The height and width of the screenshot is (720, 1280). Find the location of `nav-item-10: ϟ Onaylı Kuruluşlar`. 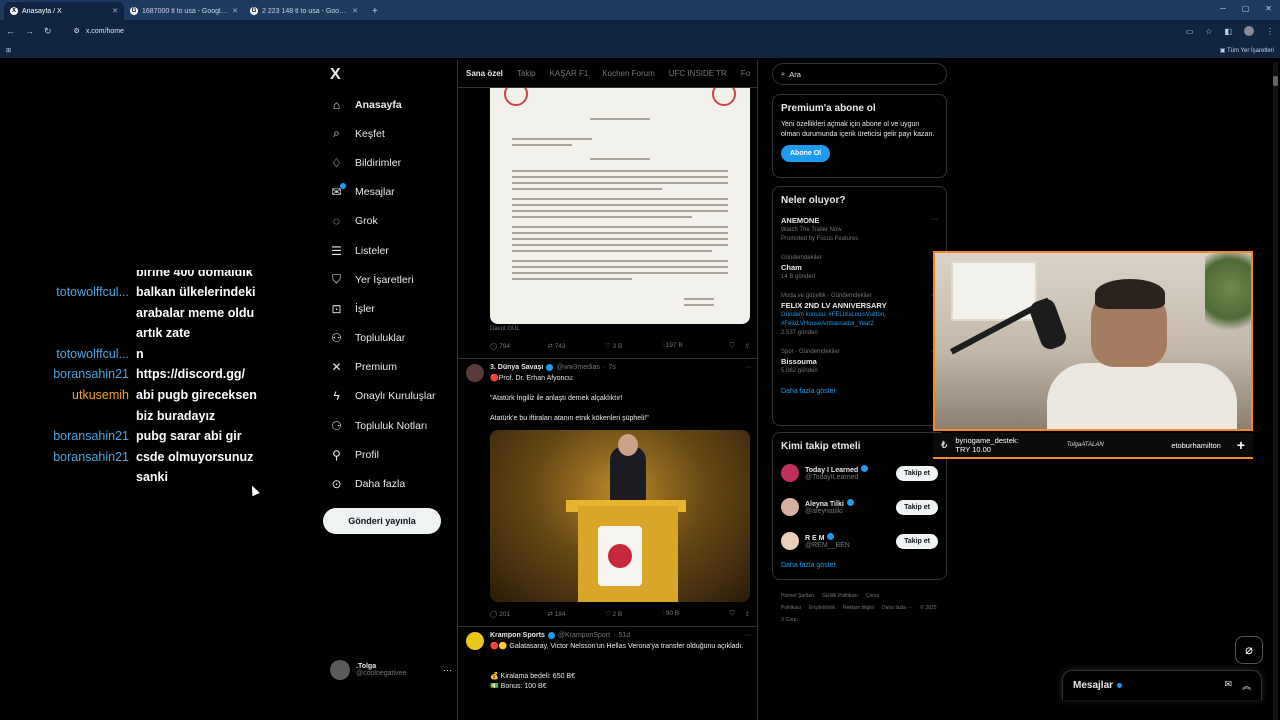

nav-item-10: ϟ Onaylı Kuruluşlar is located at coordinates (387, 396).